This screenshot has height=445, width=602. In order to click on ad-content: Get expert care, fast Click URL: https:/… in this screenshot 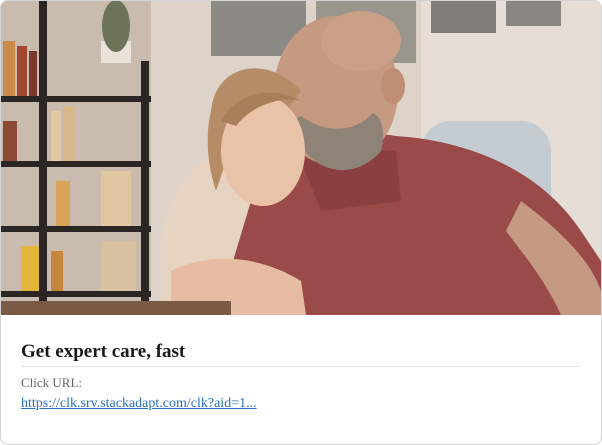, I will do `click(301, 376)`.